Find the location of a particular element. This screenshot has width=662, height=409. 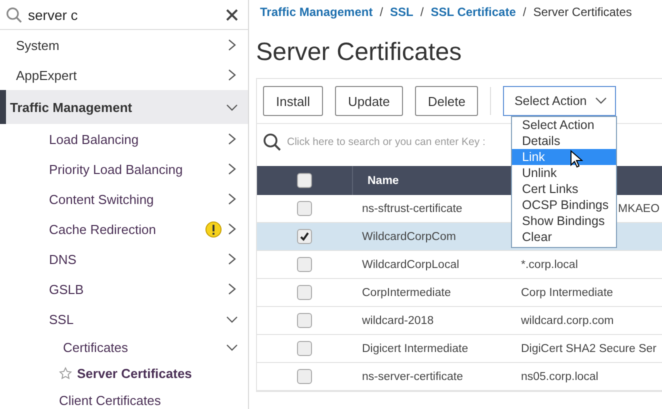

dropdown-option: Details is located at coordinates (564, 141).